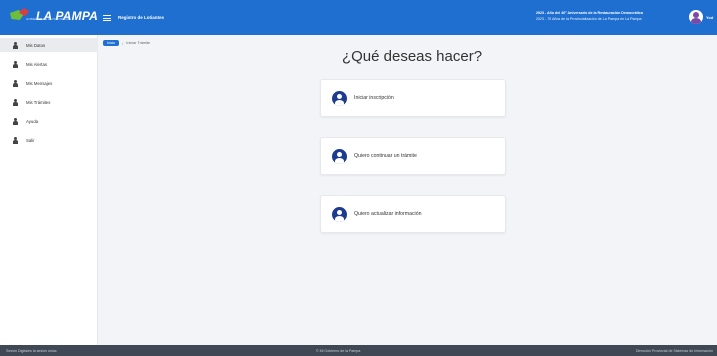 The image size is (717, 356). I want to click on breadcrumb-home-link: Inicio, so click(111, 43).